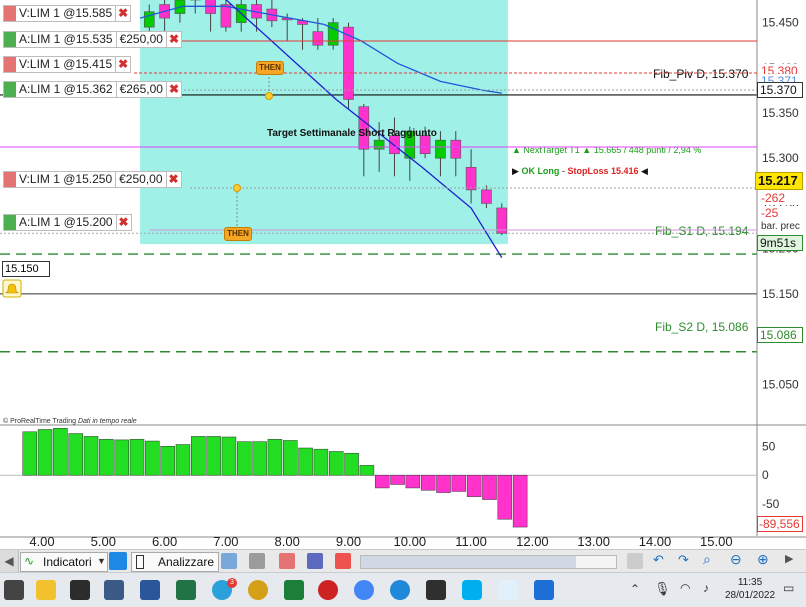 The height and width of the screenshot is (607, 806). Describe the element at coordinates (9, 561) in the screenshot. I see `scroll-left-button: ◀` at that location.